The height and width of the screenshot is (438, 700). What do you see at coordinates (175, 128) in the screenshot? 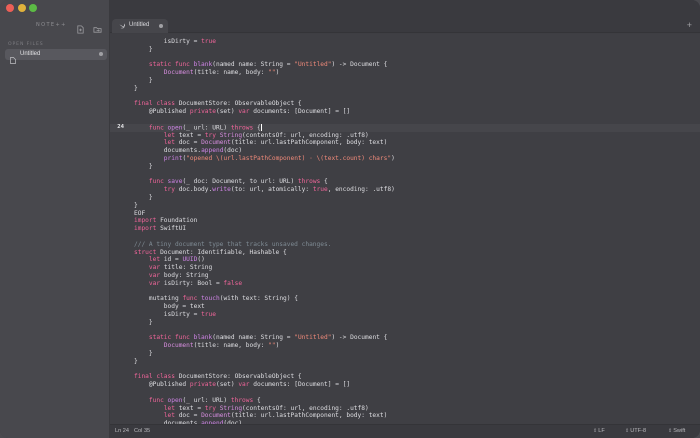
I see `code-token: open` at bounding box center [175, 128].